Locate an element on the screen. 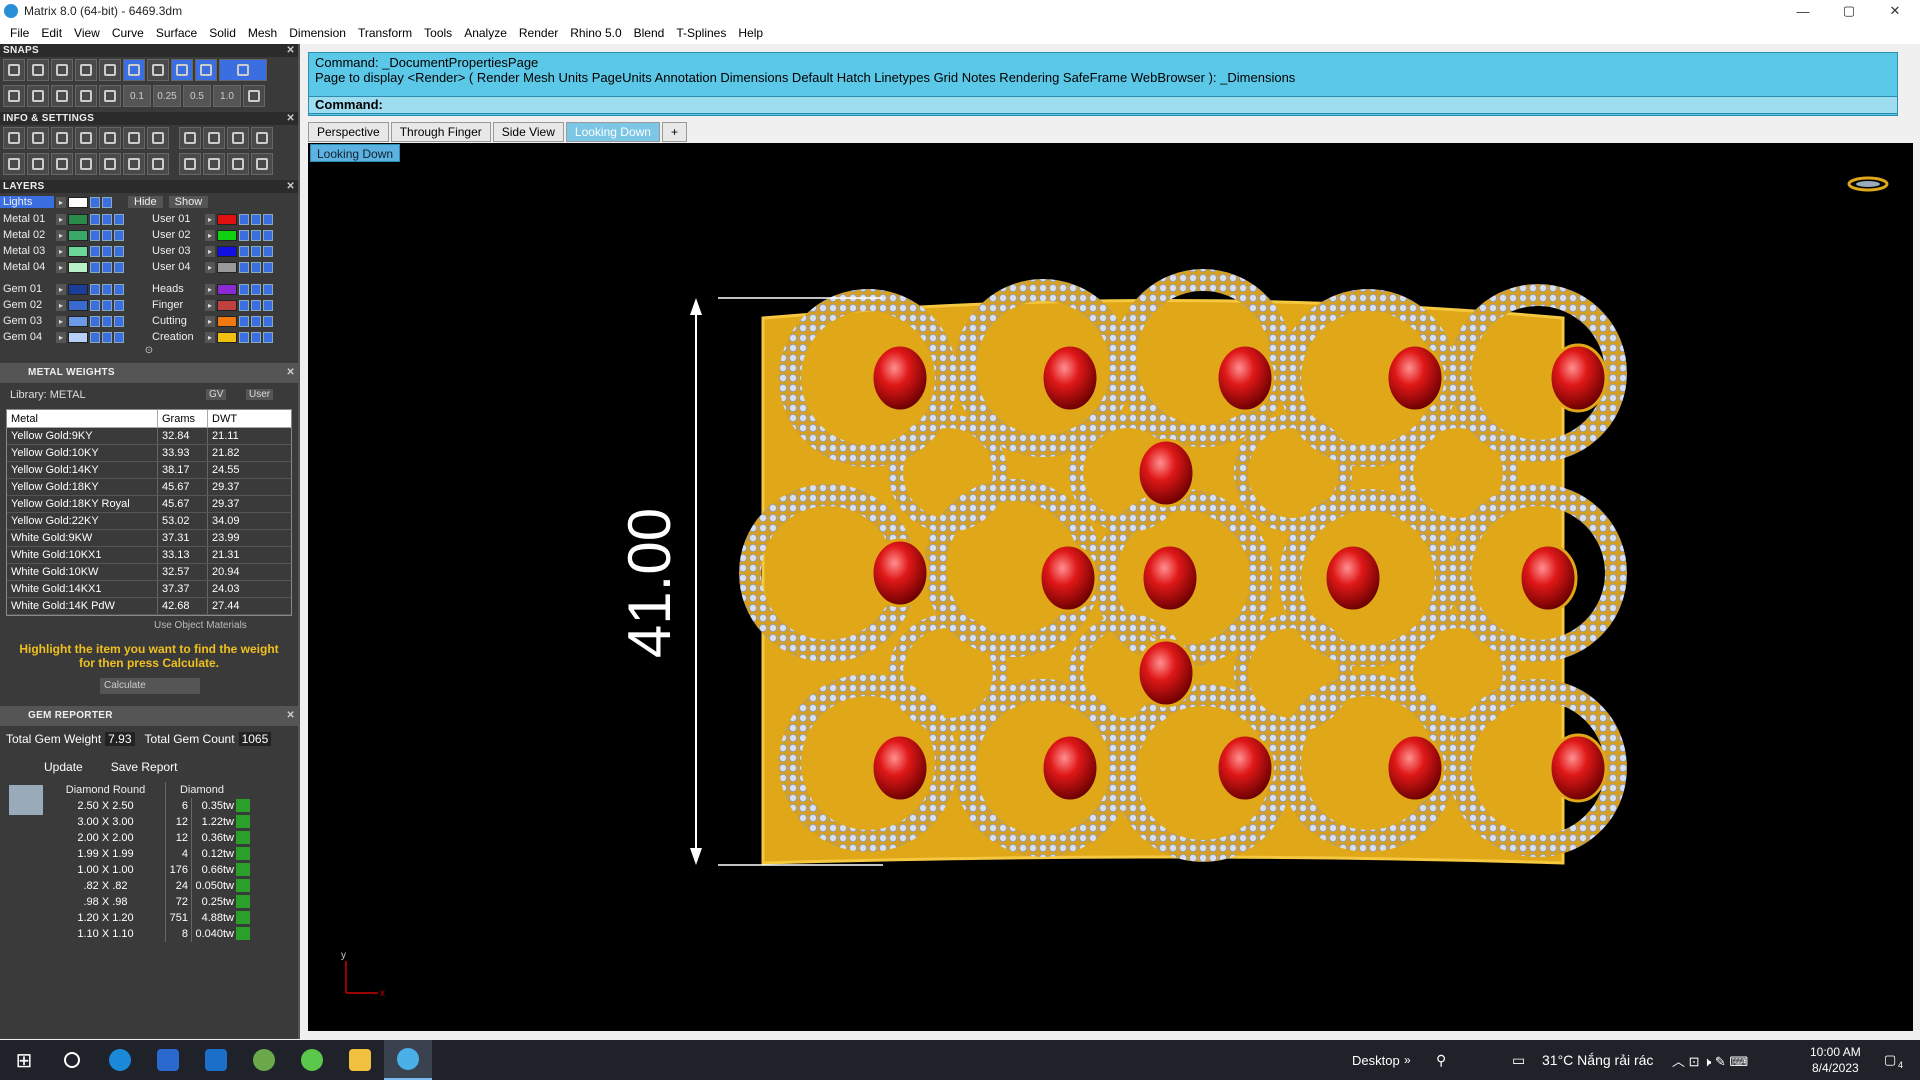  settings-gear-icon is located at coordinates (14, 138).